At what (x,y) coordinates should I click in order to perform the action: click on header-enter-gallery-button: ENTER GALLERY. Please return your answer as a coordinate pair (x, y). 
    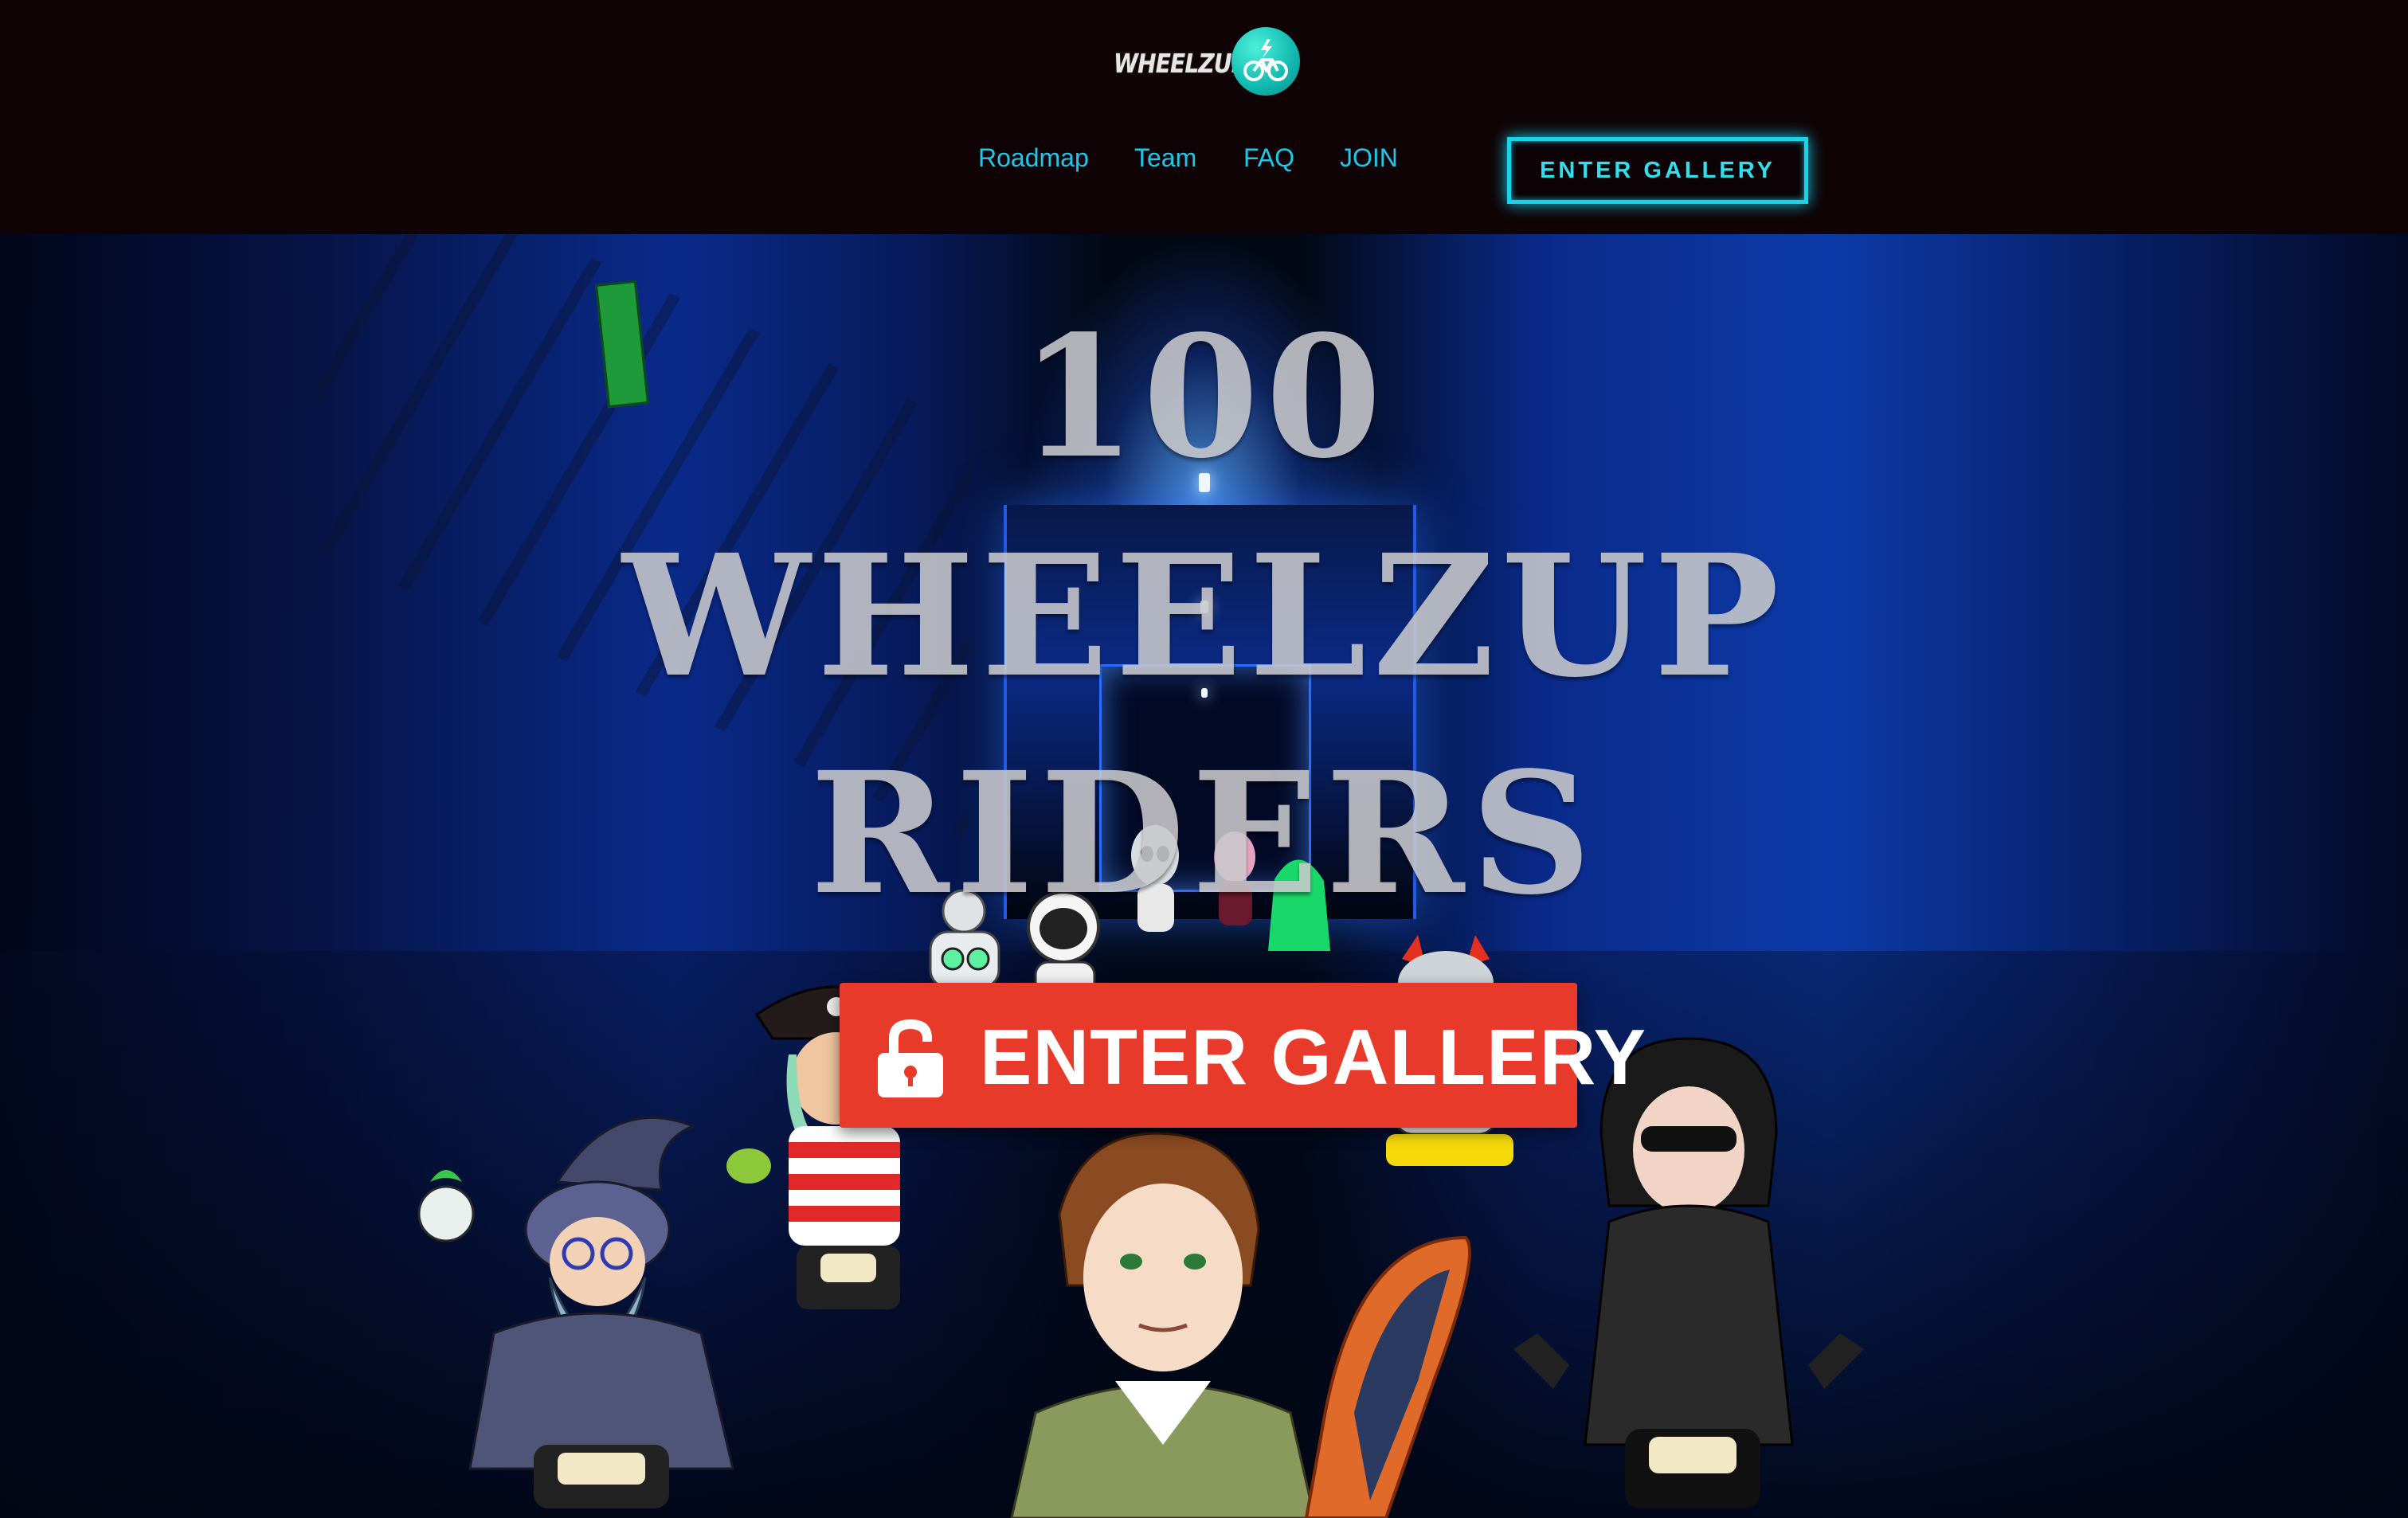
    Looking at the image, I should click on (1658, 170).